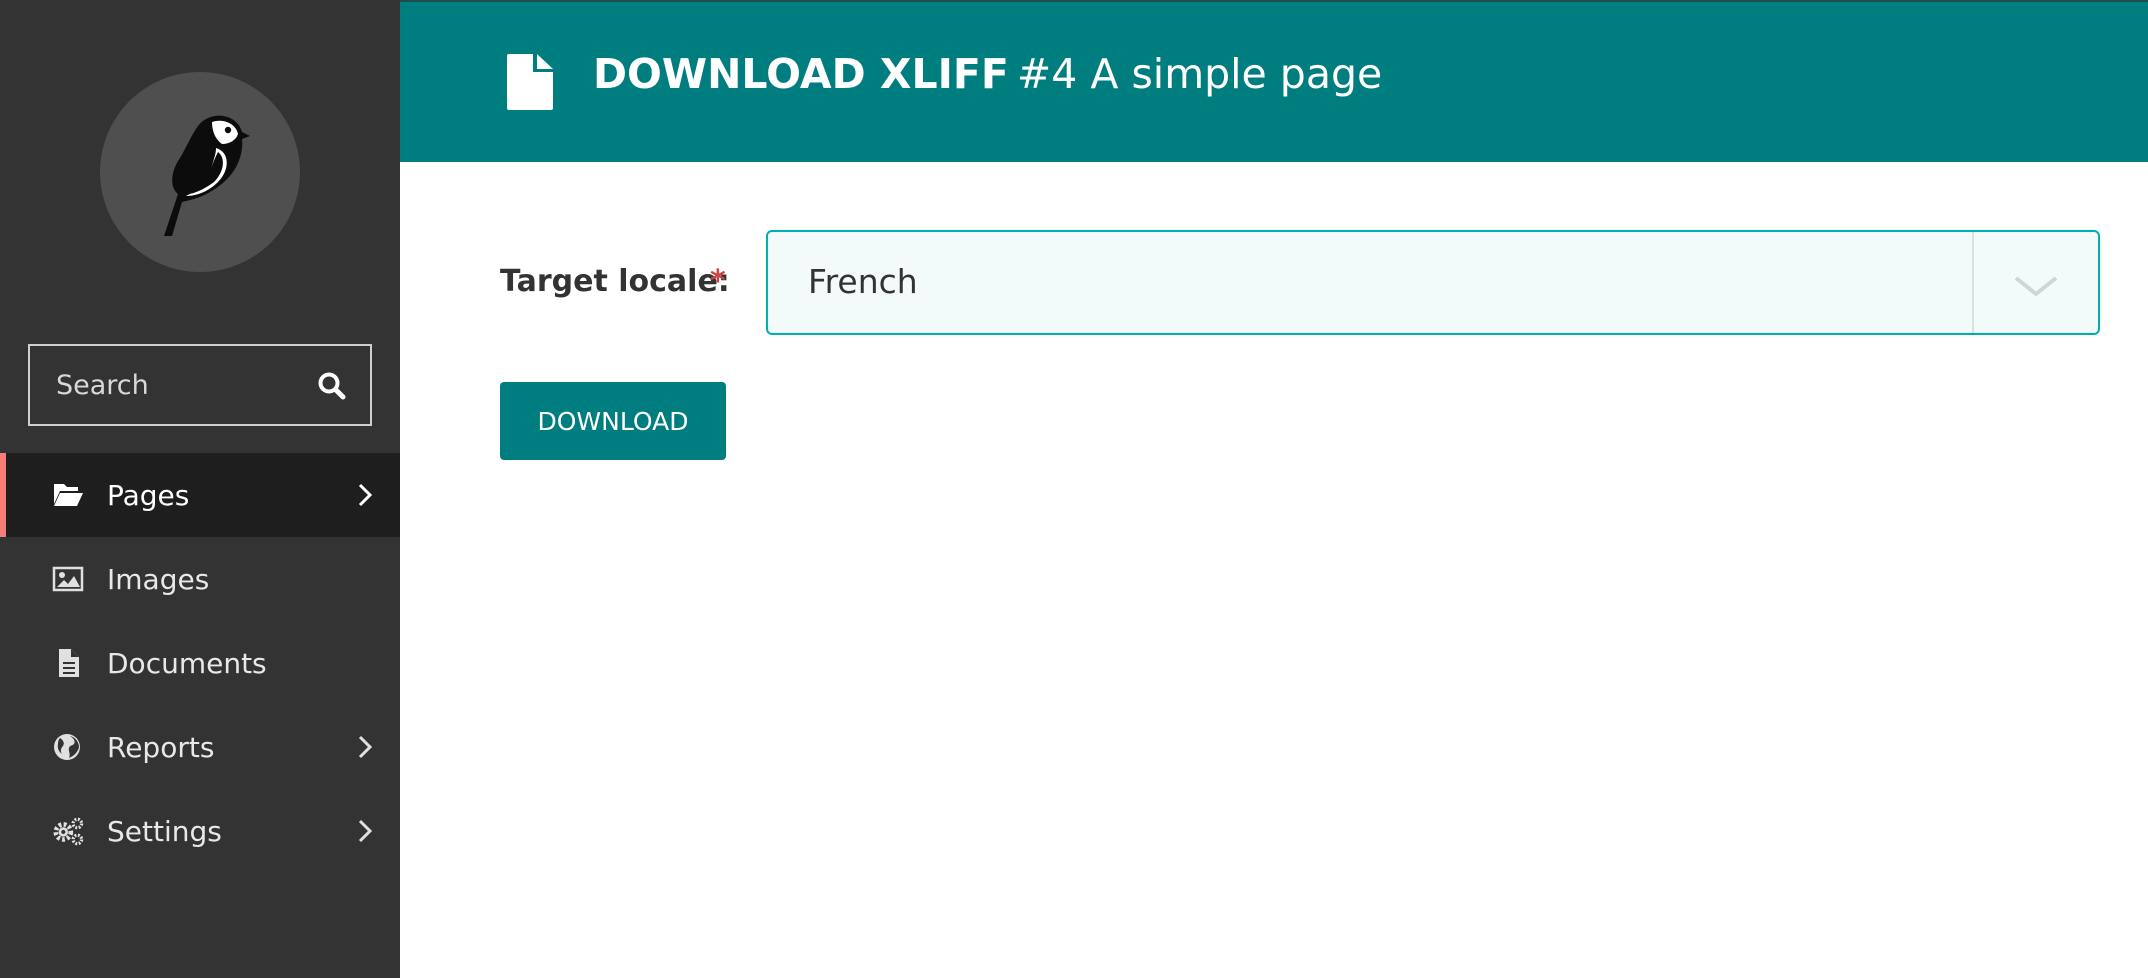 This screenshot has width=2148, height=978. I want to click on sidebar-item-label: Images, so click(158, 579).